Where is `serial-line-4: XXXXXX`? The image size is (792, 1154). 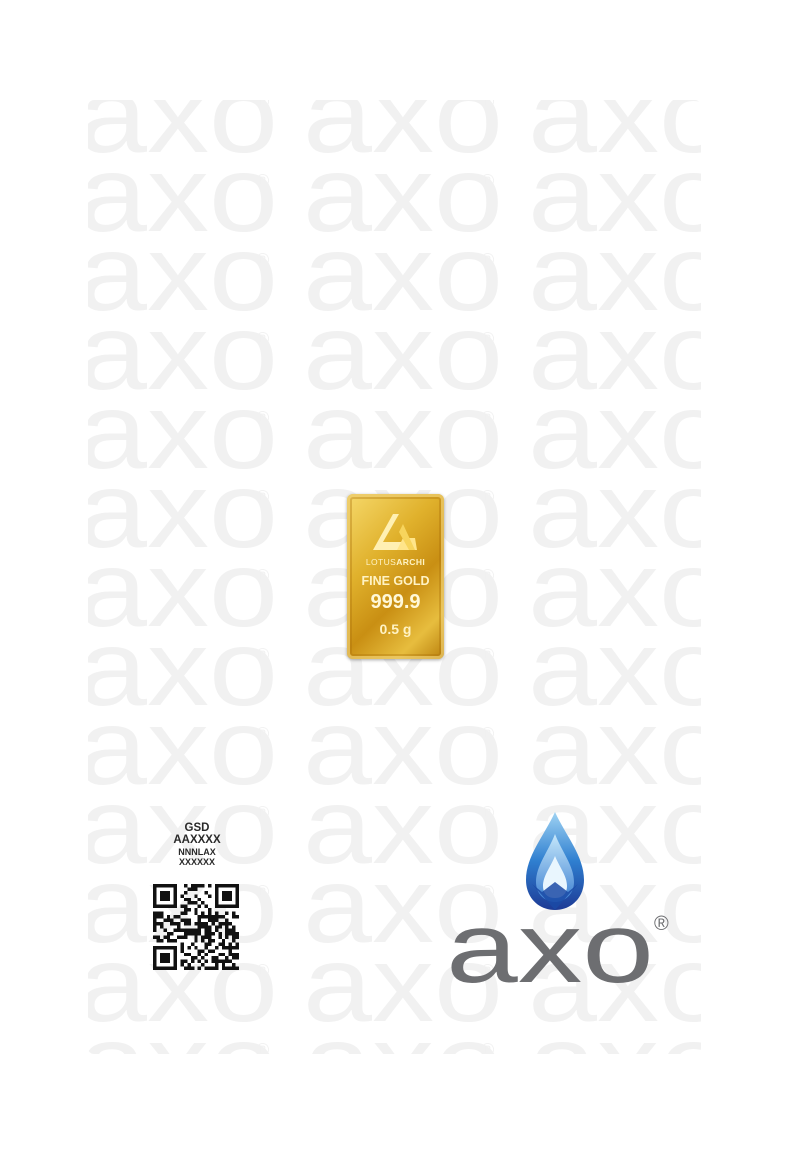
serial-line-4: XXXXXX is located at coordinates (197, 862).